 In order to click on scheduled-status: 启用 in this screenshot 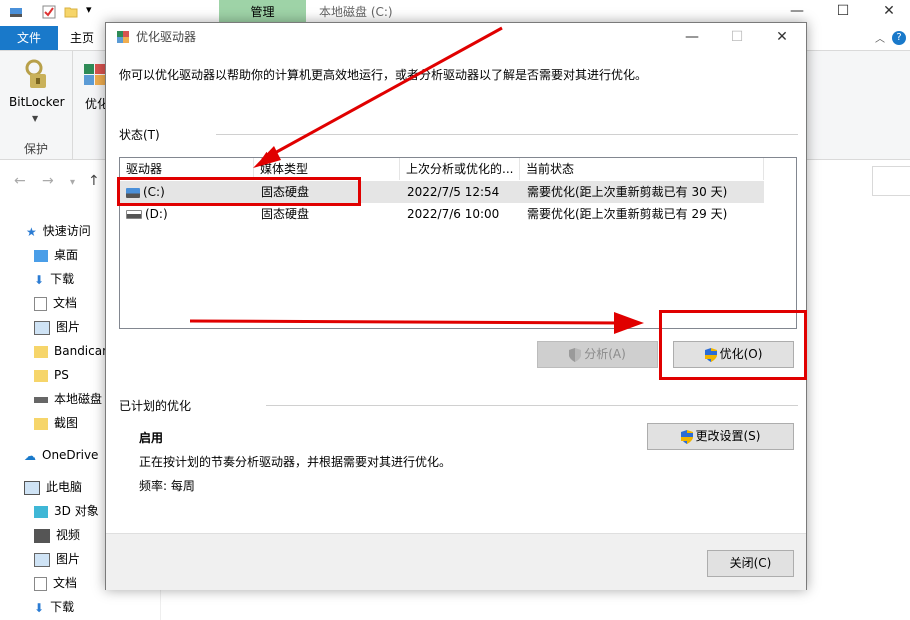, I will do `click(151, 438)`.